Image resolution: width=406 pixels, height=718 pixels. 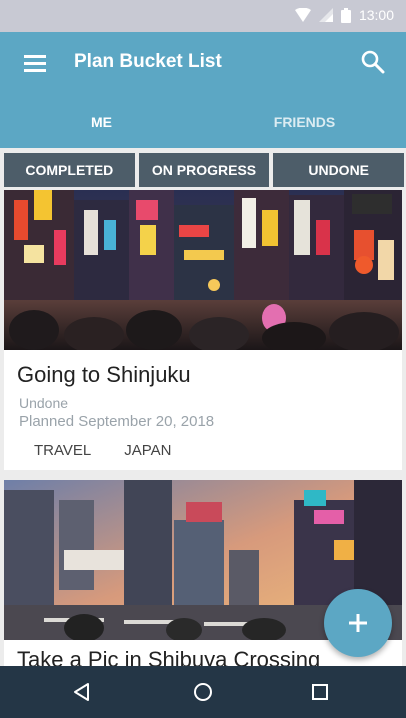 I want to click on search-icon, so click(x=373, y=62).